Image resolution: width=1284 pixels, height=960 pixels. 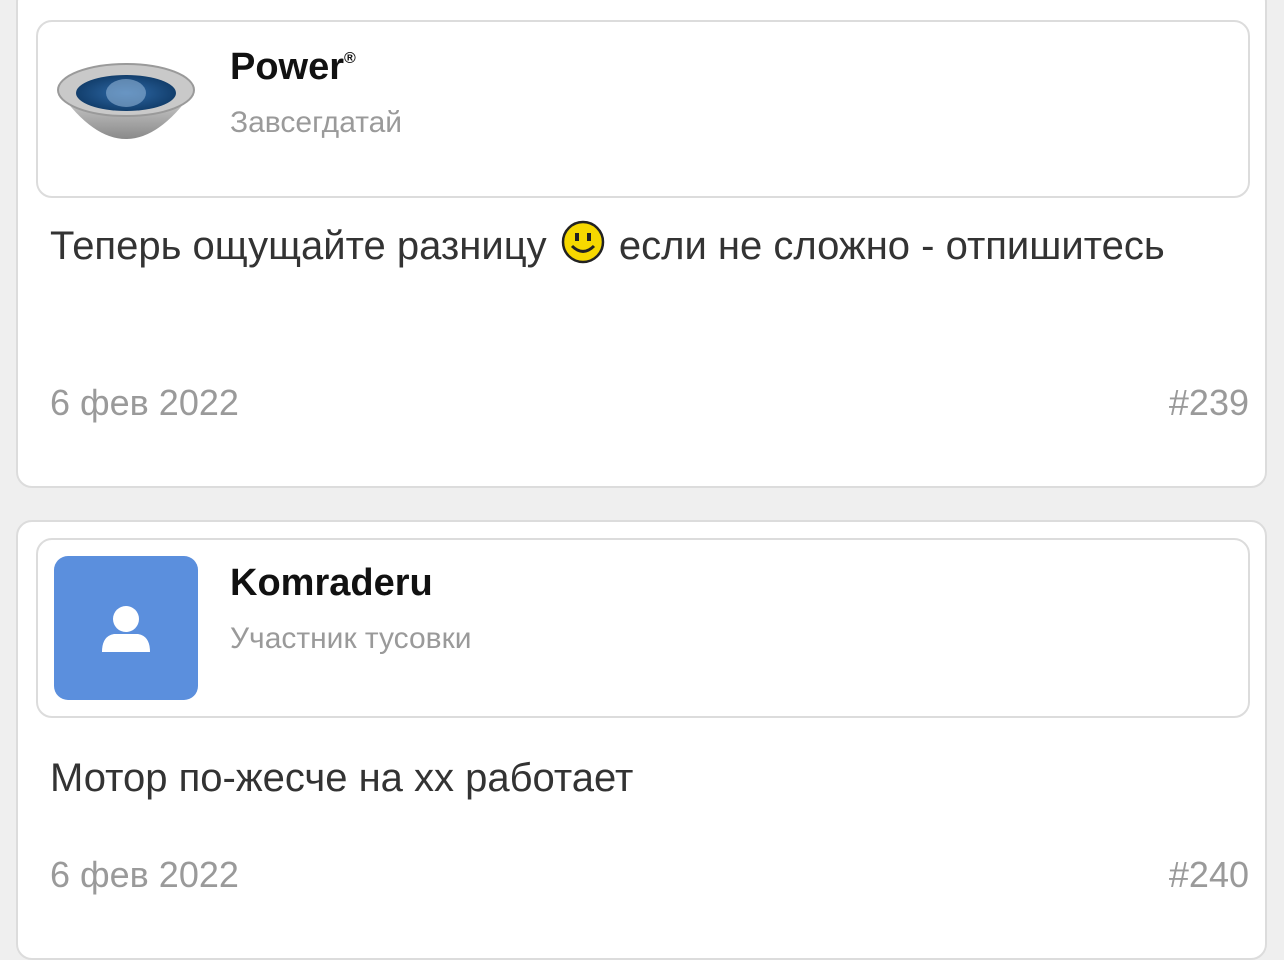 I want to click on post-number-link: #240, so click(x=1209, y=875).